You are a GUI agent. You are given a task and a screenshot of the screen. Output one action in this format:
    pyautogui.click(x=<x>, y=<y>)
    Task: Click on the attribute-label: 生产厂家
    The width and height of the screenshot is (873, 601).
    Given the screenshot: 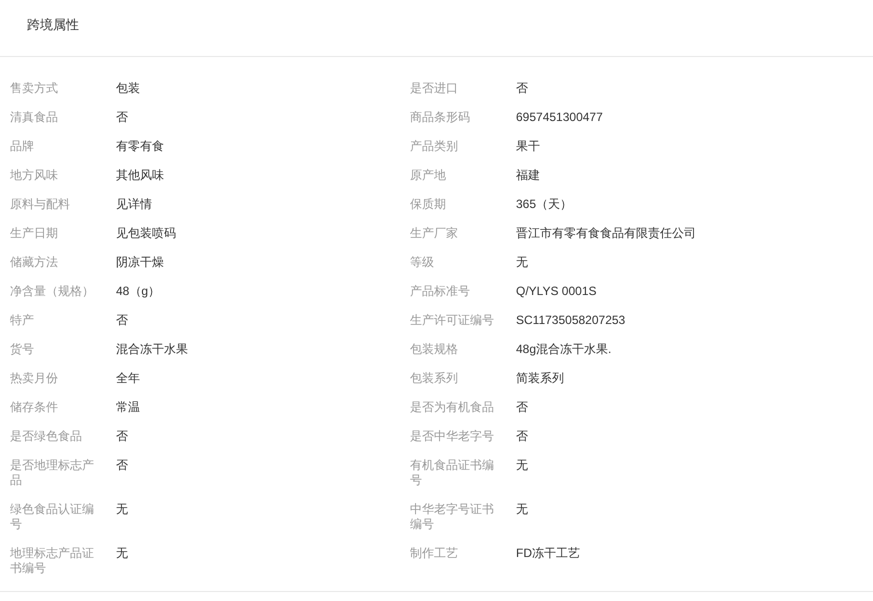 What is the action you would take?
    pyautogui.click(x=434, y=233)
    